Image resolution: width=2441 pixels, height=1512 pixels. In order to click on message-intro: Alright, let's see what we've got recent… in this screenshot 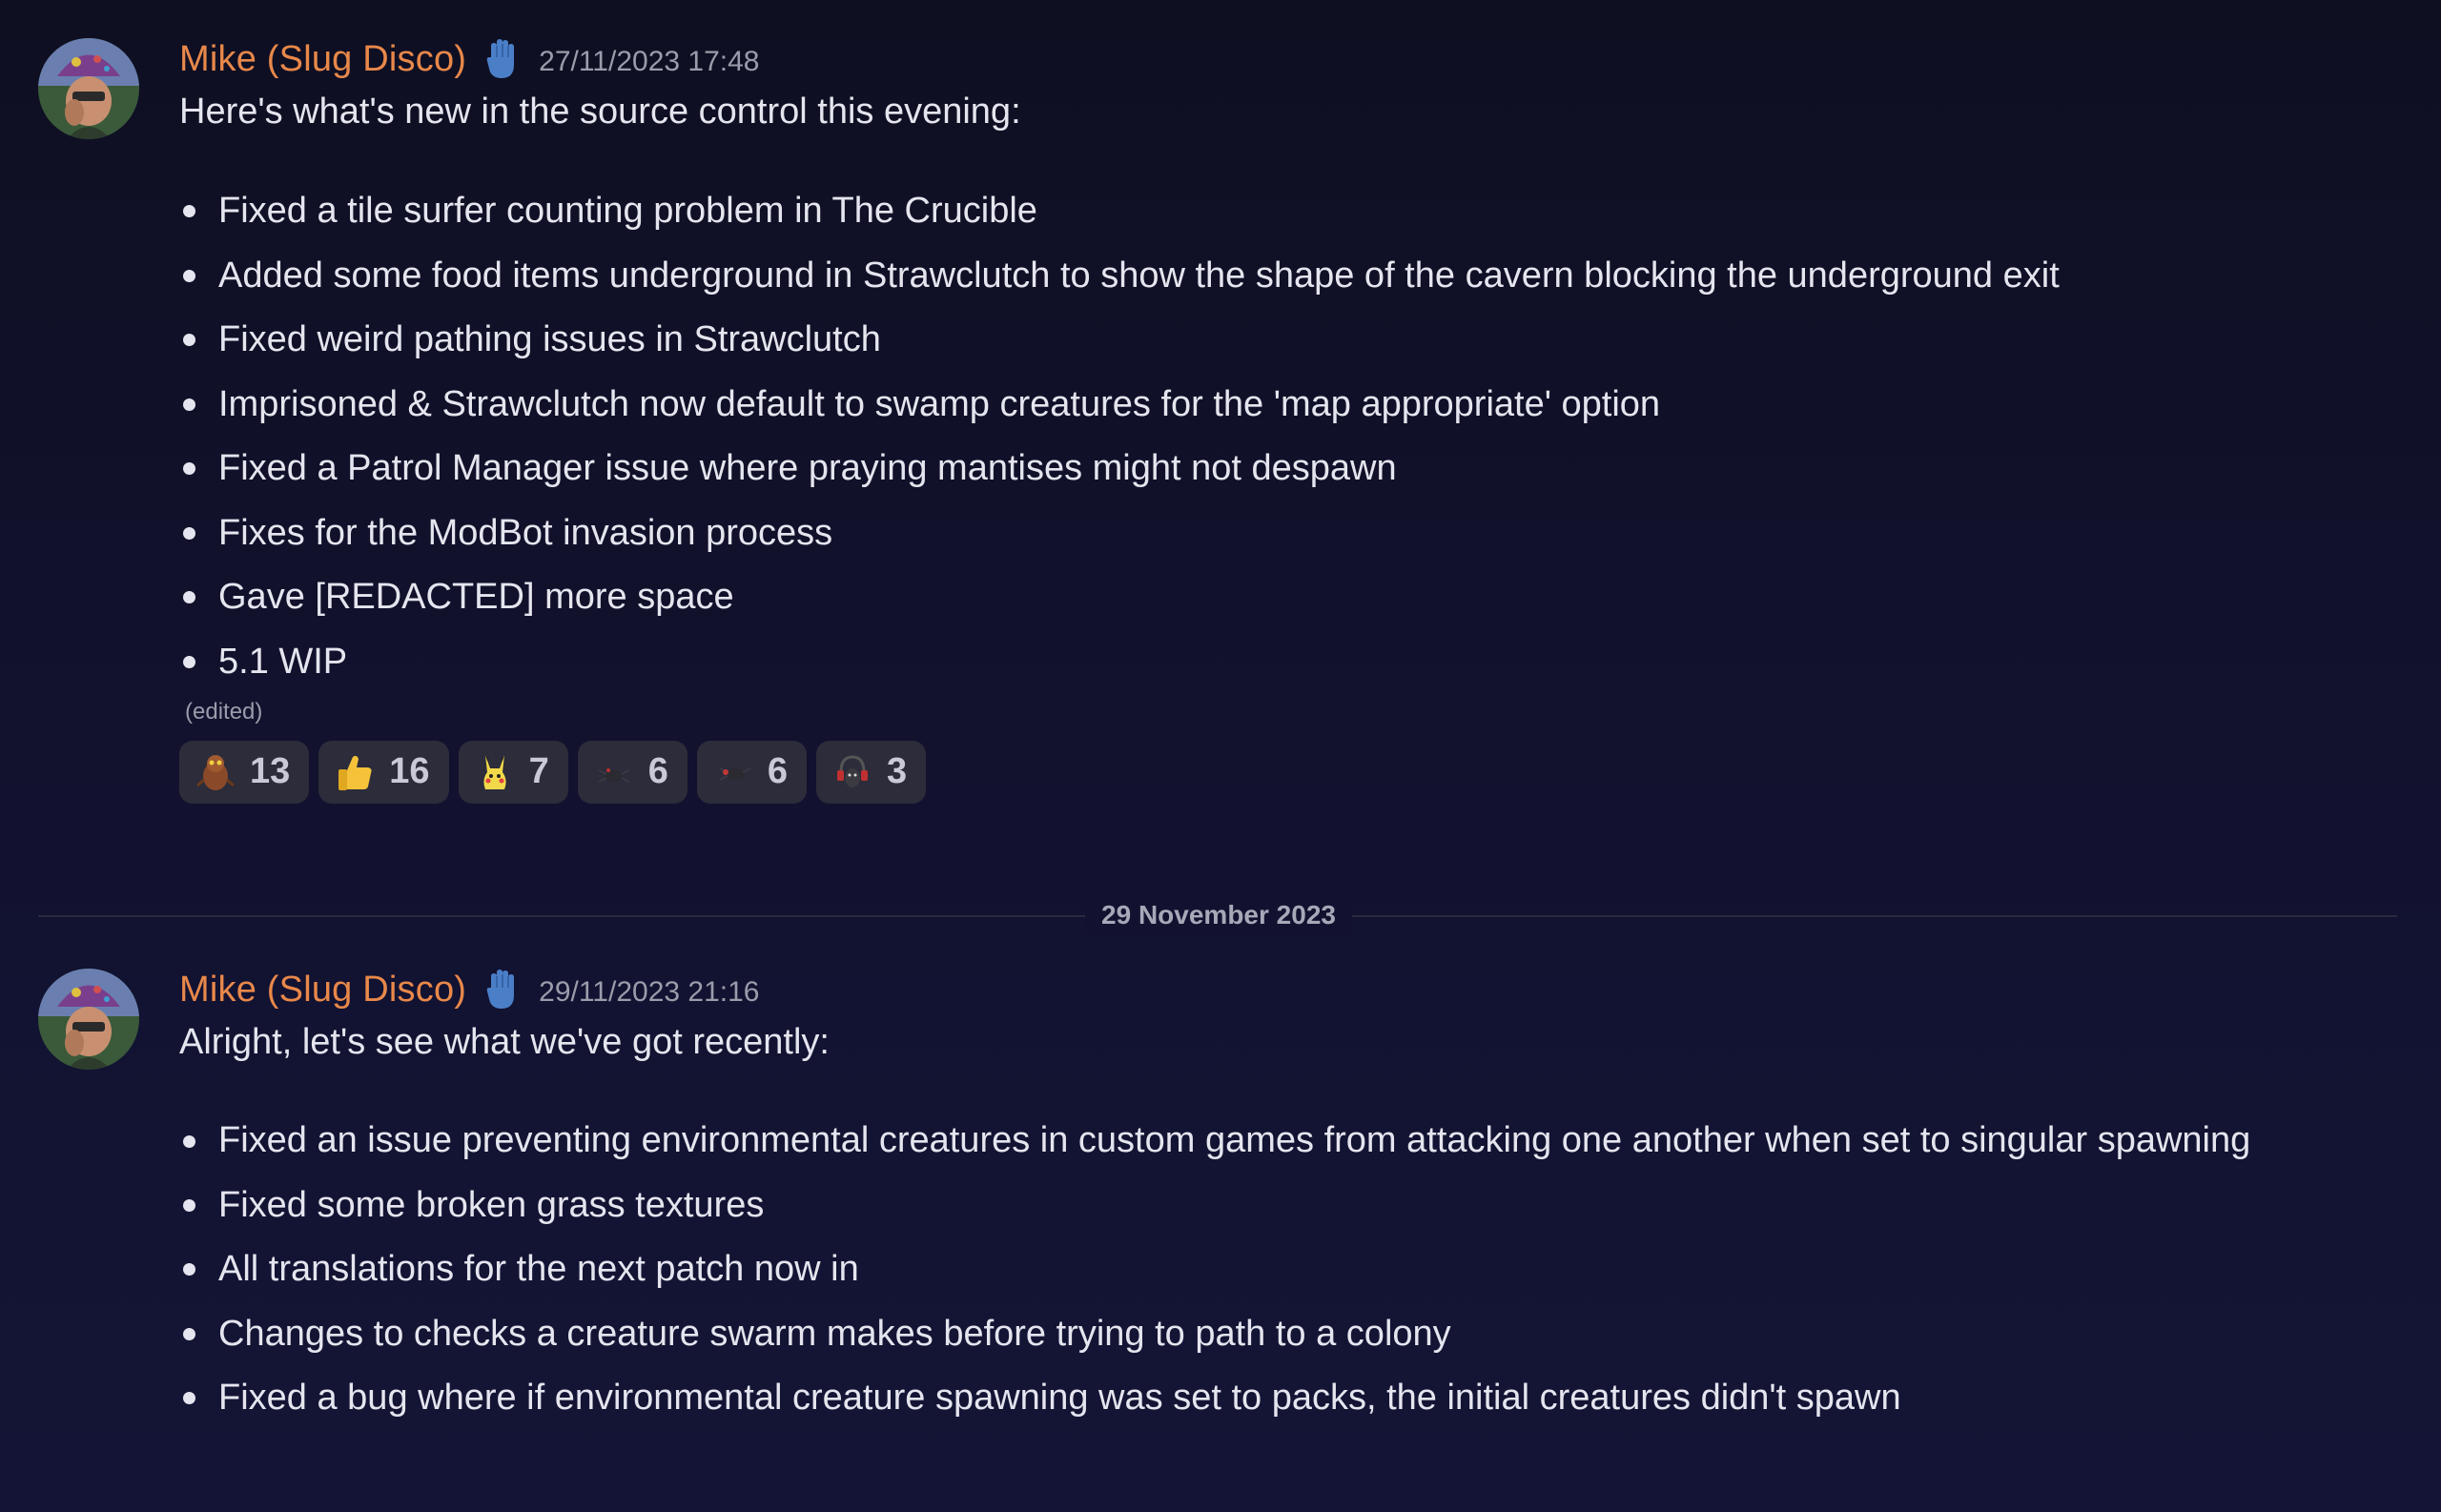, I will do `click(505, 1042)`.